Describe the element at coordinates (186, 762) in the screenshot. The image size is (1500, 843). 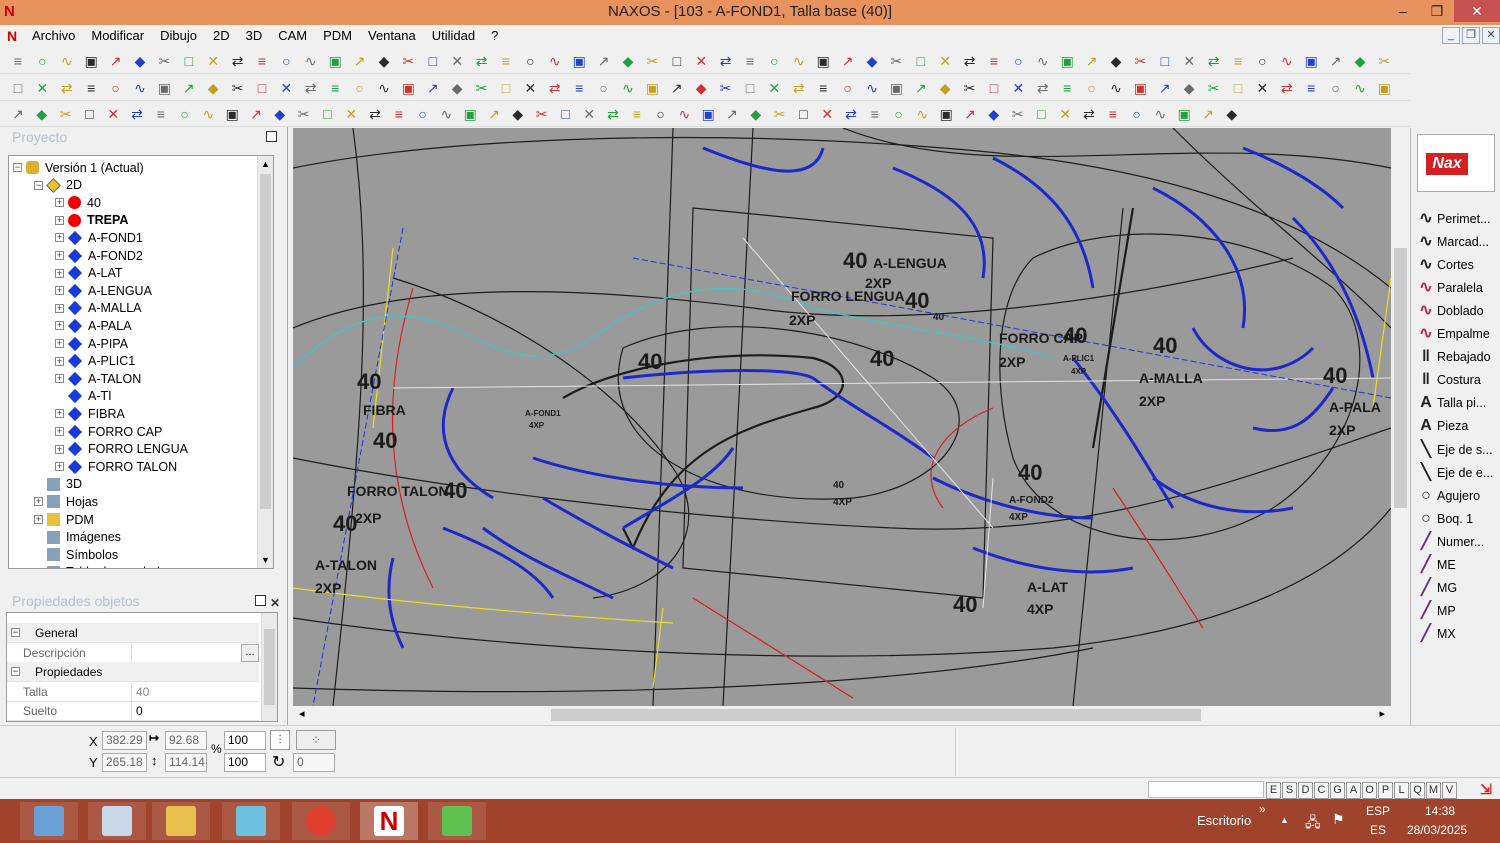
I see `dy-field: 114.14` at that location.